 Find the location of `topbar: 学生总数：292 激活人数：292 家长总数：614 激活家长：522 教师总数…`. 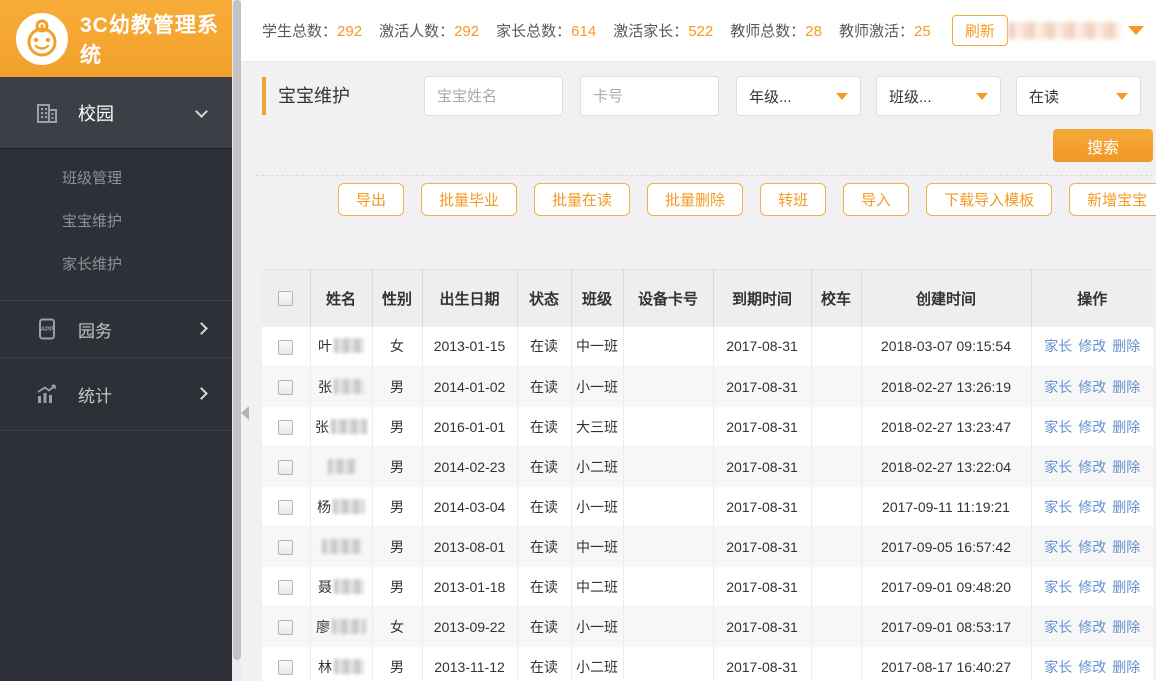

topbar: 学生总数：292 激活人数：292 家长总数：614 激活家长：522 教师总数… is located at coordinates (698, 31).